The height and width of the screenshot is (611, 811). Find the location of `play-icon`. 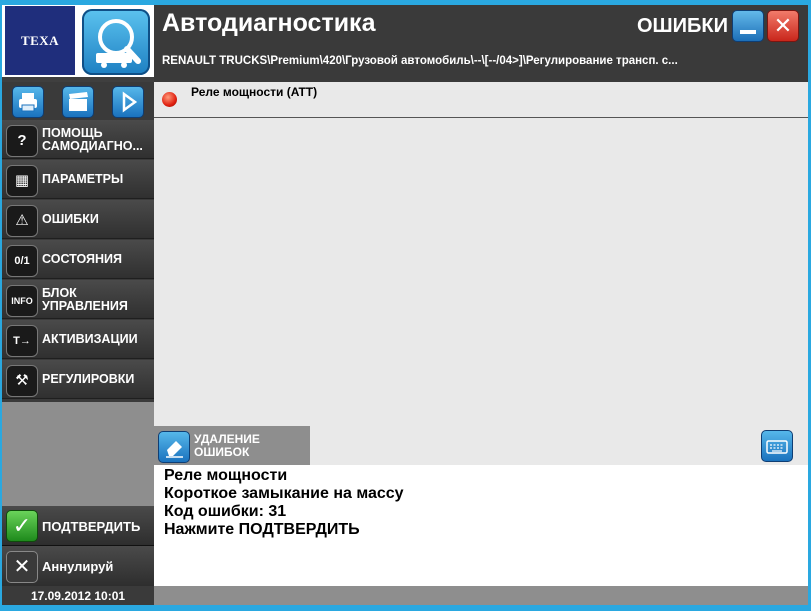

play-icon is located at coordinates (130, 102).